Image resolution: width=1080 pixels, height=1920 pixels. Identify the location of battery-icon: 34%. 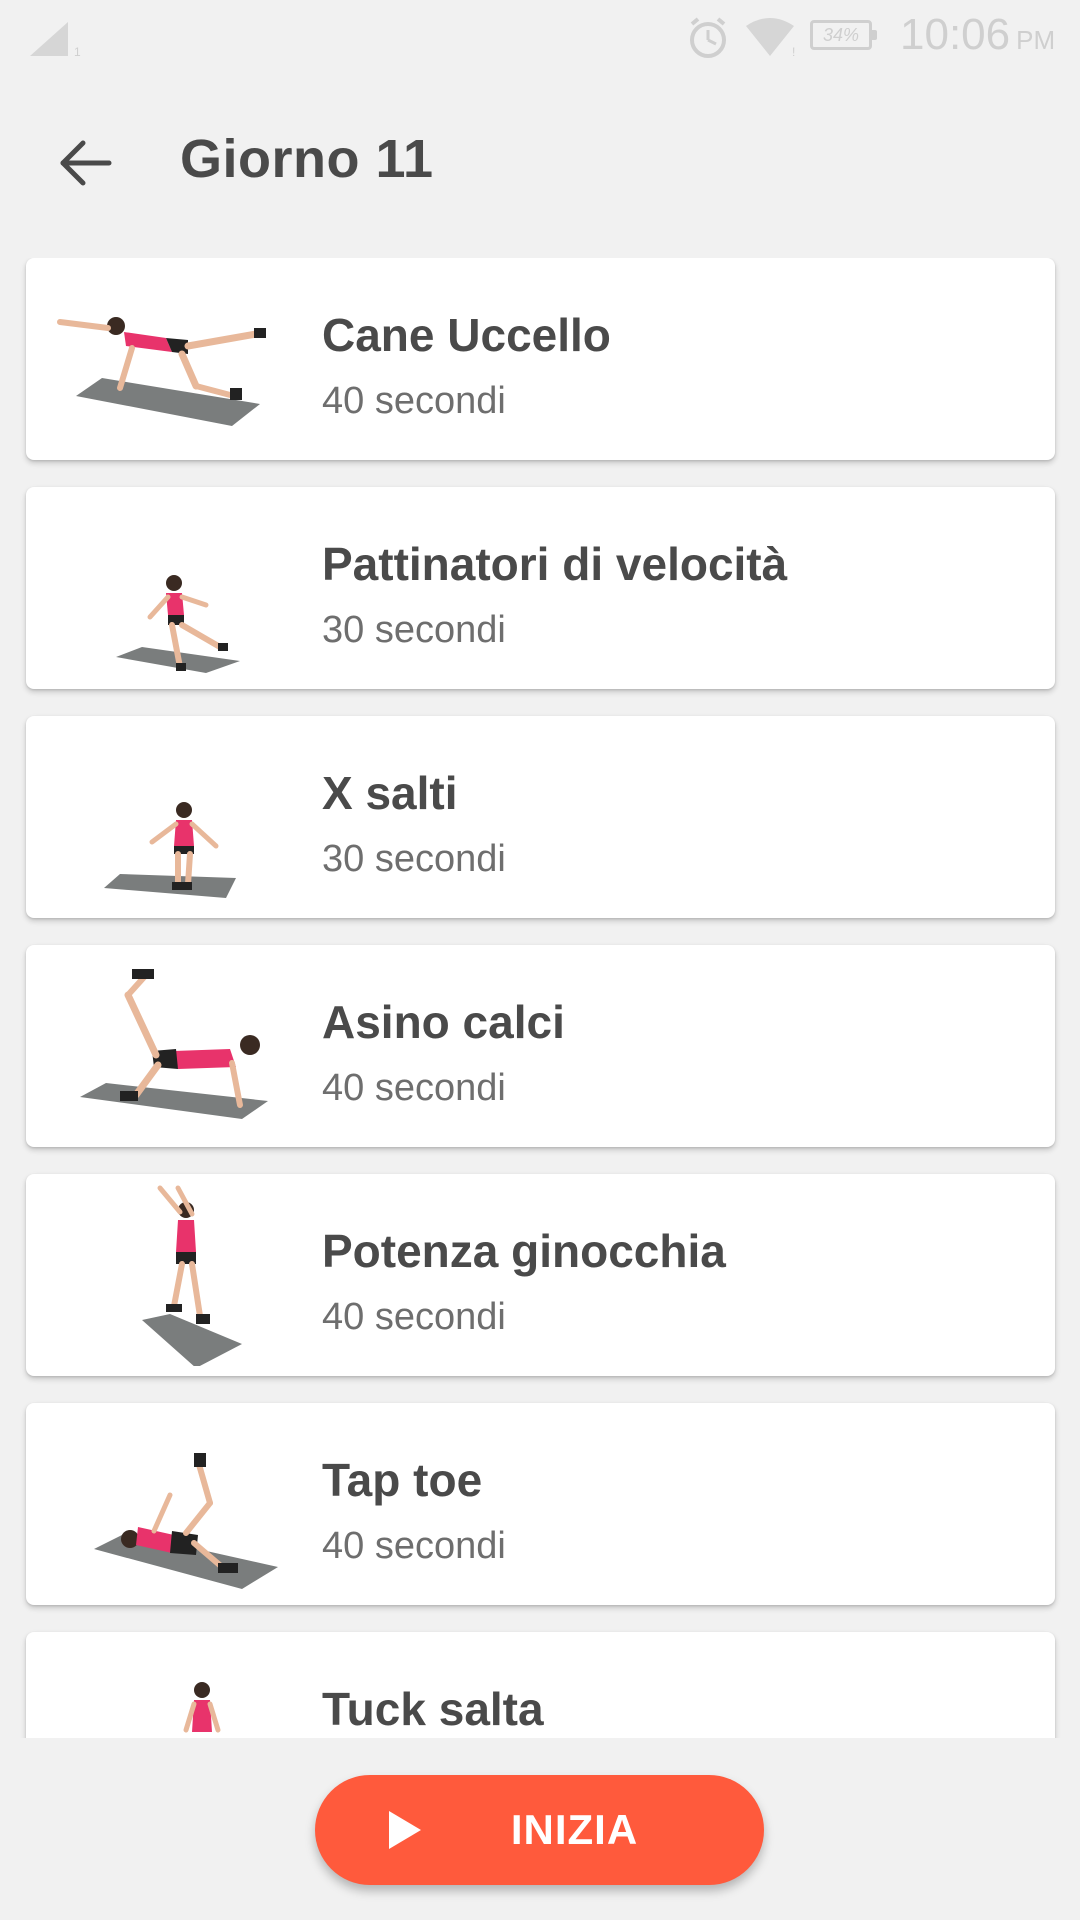
(843, 35).